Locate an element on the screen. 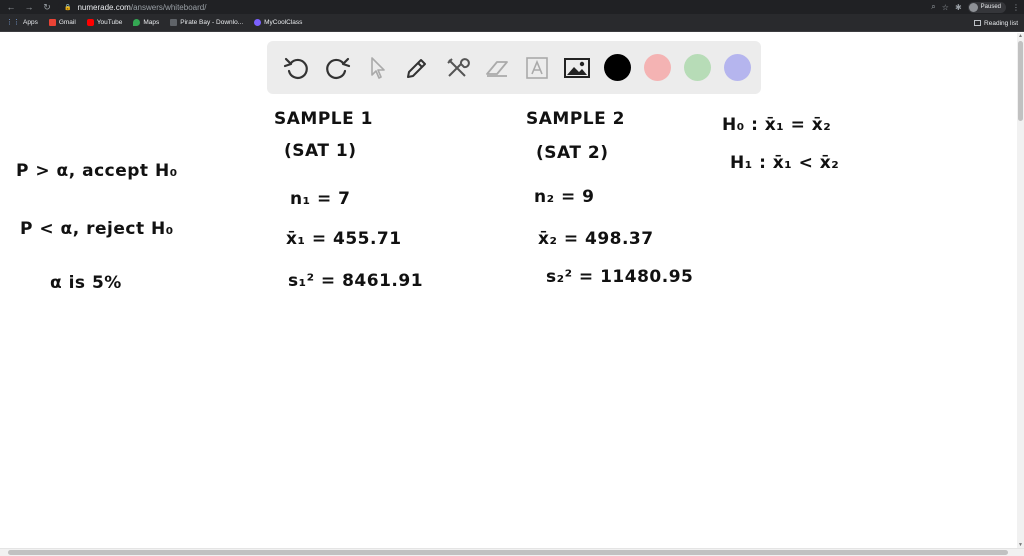  zoom-icon: ⌕ is located at coordinates (933, 7).